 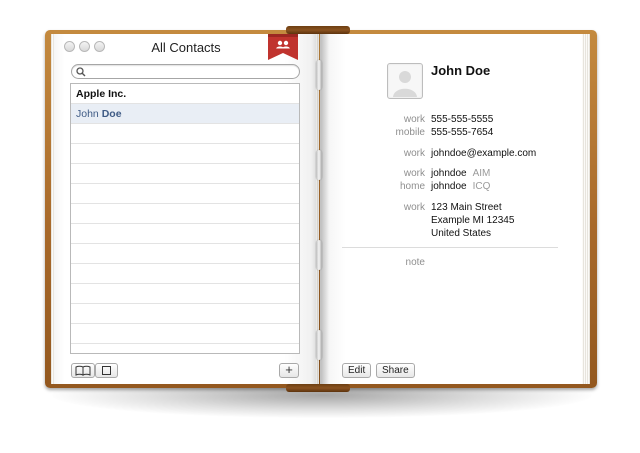 What do you see at coordinates (190, 71) in the screenshot?
I see `search-input` at bounding box center [190, 71].